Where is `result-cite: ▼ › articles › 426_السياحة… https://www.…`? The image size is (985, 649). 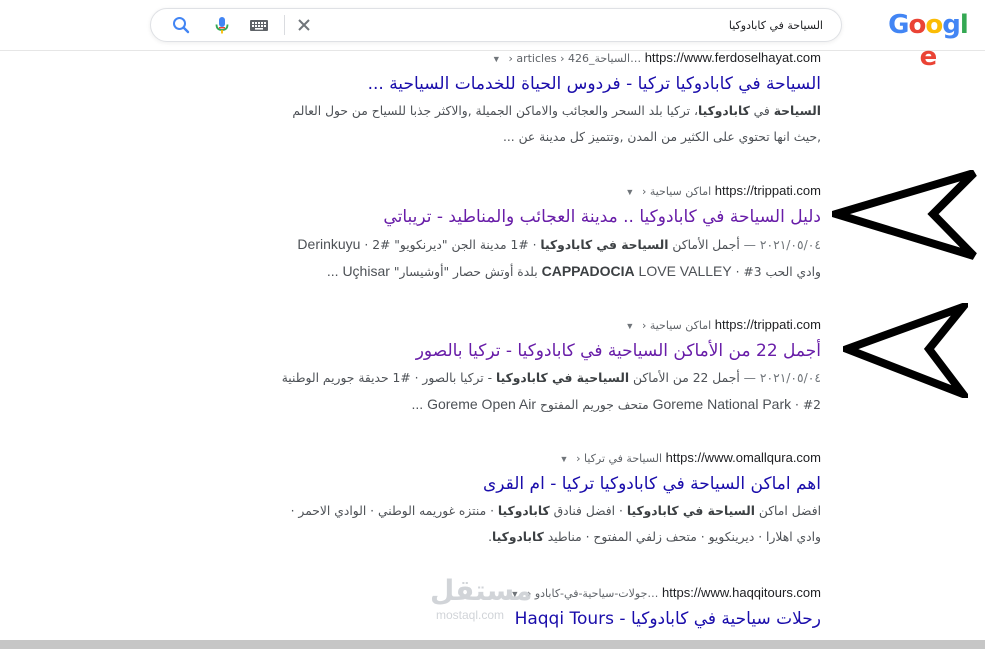
result-cite: ▼ › articles › 426_السياحة… https://www.… is located at coordinates (531, 58).